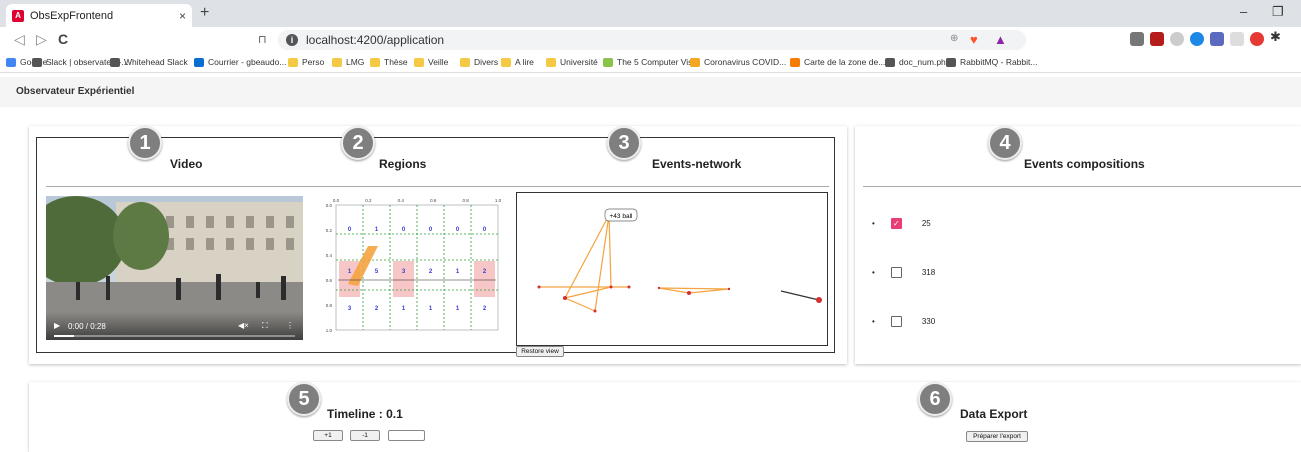 The height and width of the screenshot is (452, 1301). Describe the element at coordinates (174, 268) in the screenshot. I see `video-player: ▶ 0:00 / 0:28 ◀× ⛶ ⋮` at that location.